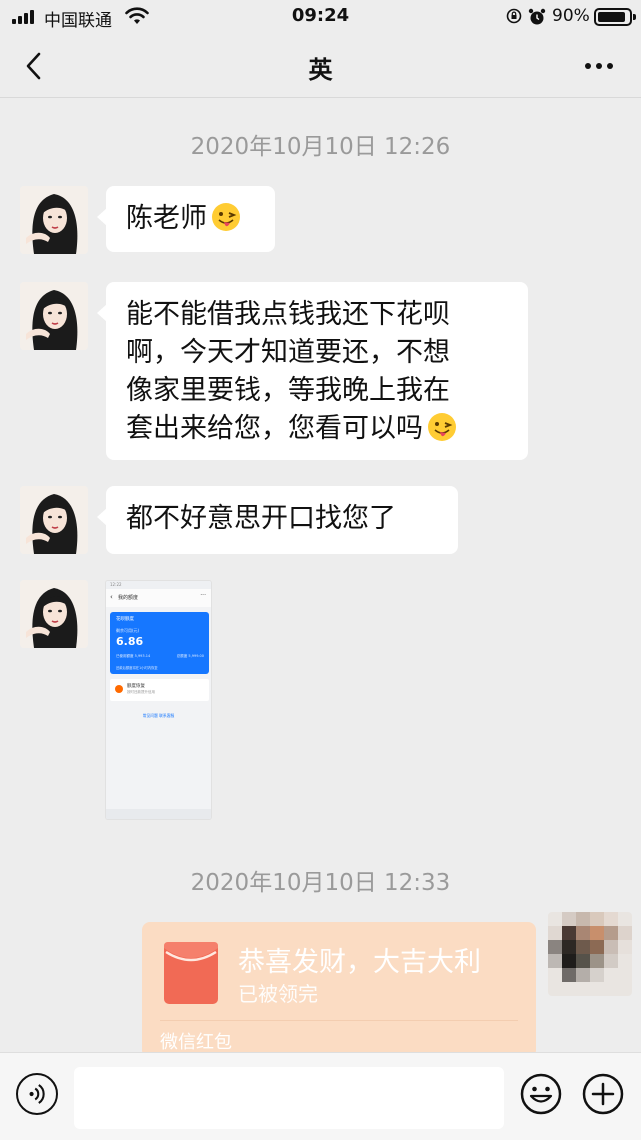  I want to click on screenshot-links: 常见问题 联系客服, so click(158, 715).